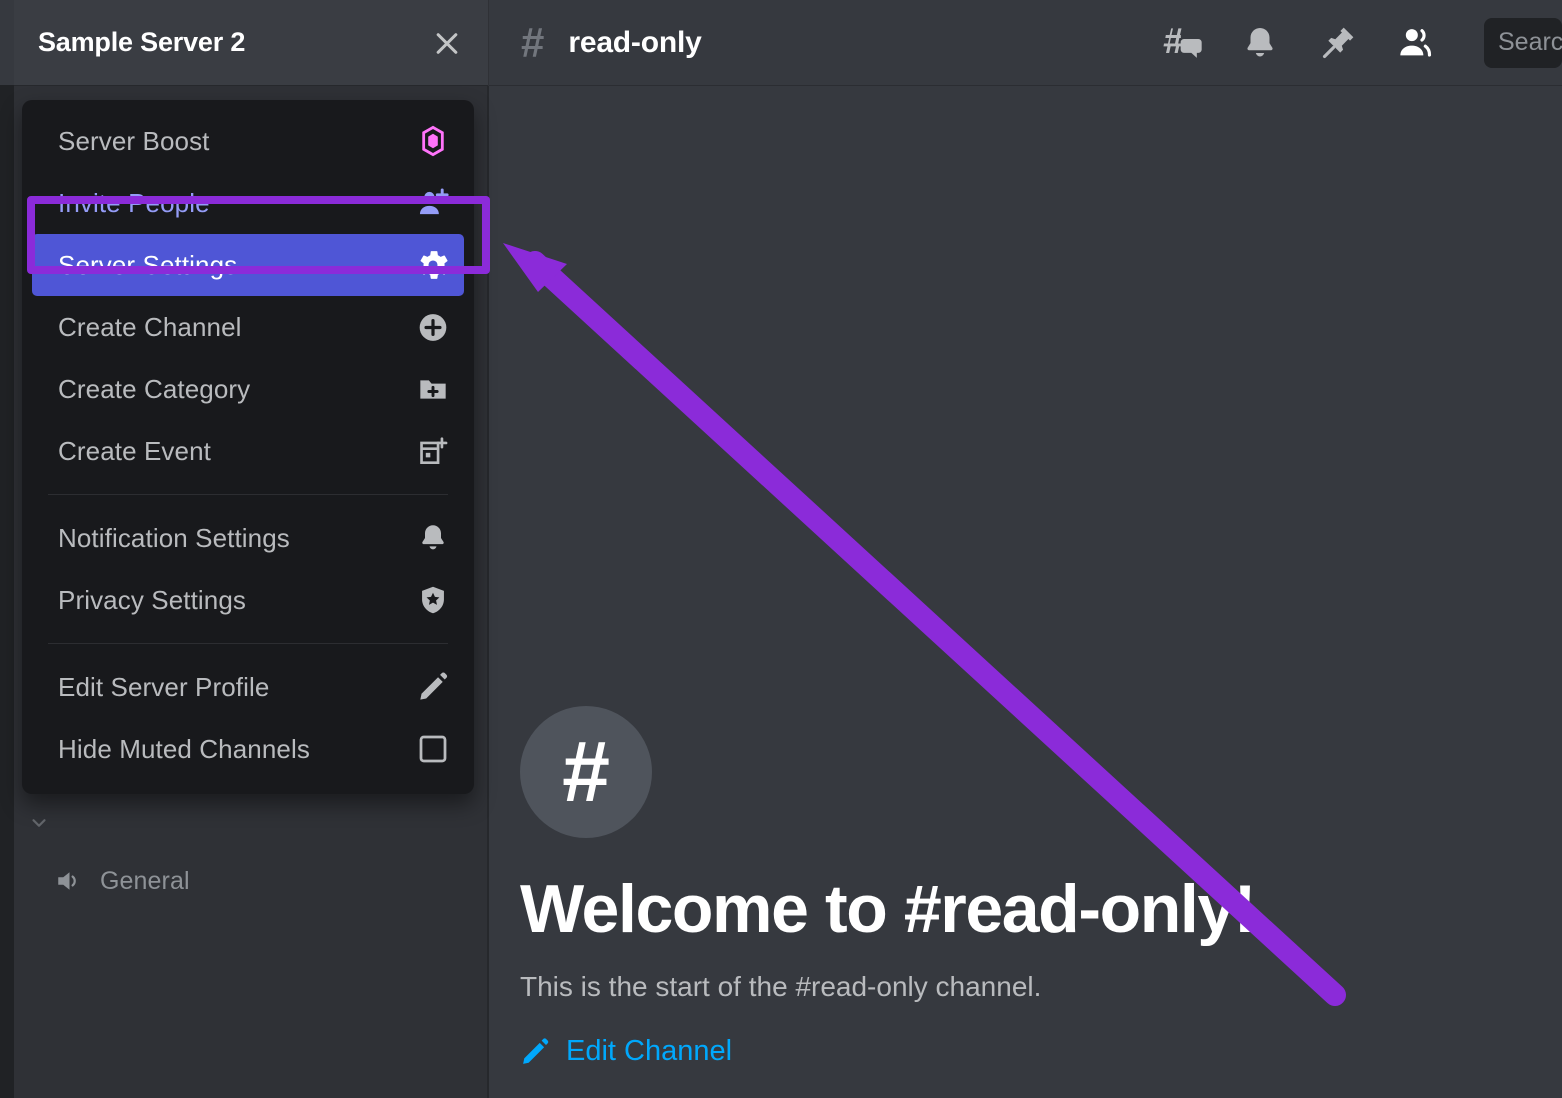 This screenshot has width=1562, height=1098. Describe the element at coordinates (145, 880) in the screenshot. I see `voice-channel-label: General` at that location.